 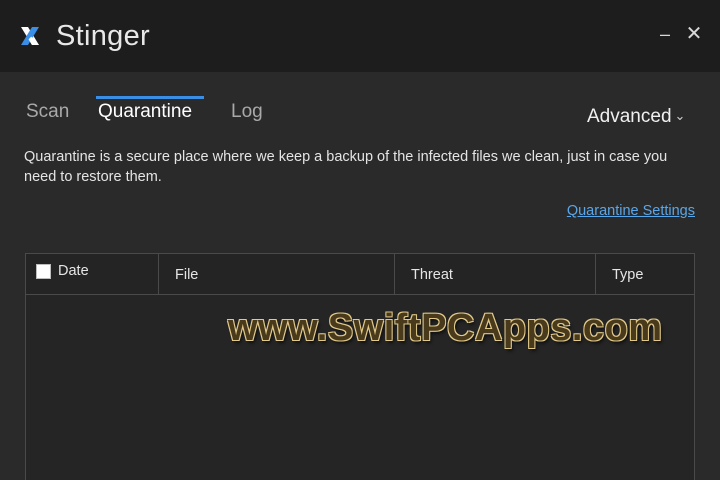 What do you see at coordinates (145, 112) in the screenshot?
I see `tab-quarantine: Quarantine` at bounding box center [145, 112].